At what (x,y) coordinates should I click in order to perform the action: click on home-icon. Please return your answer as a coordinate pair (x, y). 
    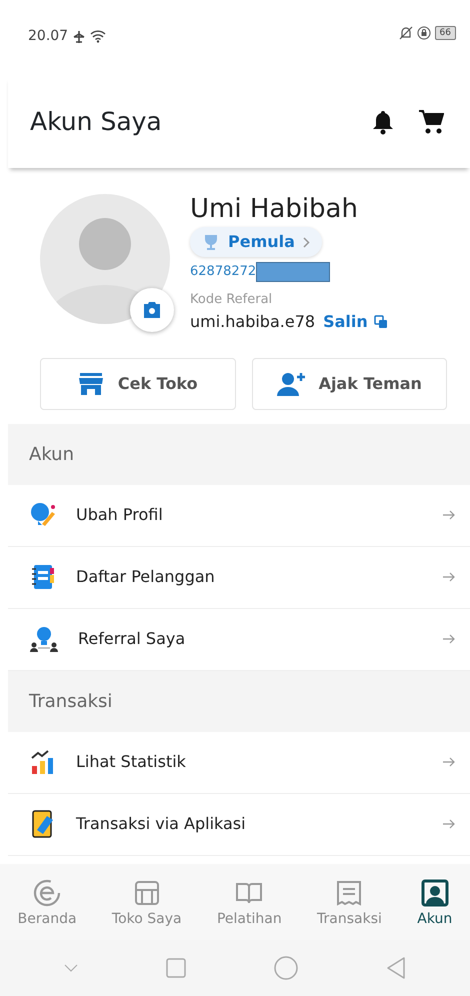
    Looking at the image, I should click on (286, 968).